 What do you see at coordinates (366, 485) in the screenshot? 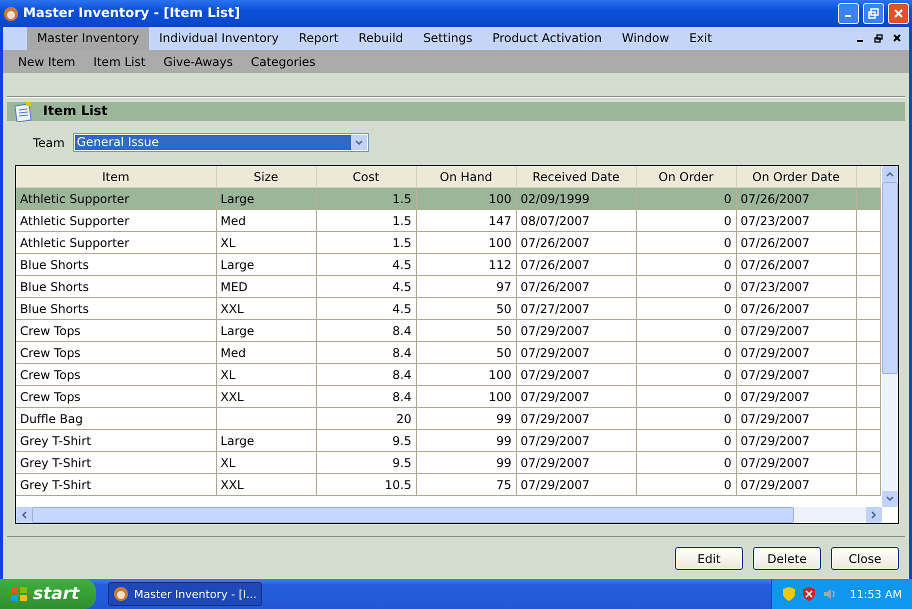
I see `table-cell: 10.5` at bounding box center [366, 485].